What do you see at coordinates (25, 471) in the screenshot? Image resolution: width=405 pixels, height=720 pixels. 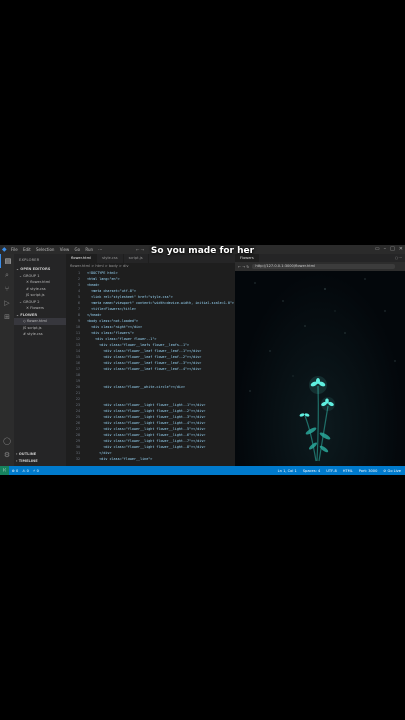 I see `status-warnings: ⚠ 0` at bounding box center [25, 471].